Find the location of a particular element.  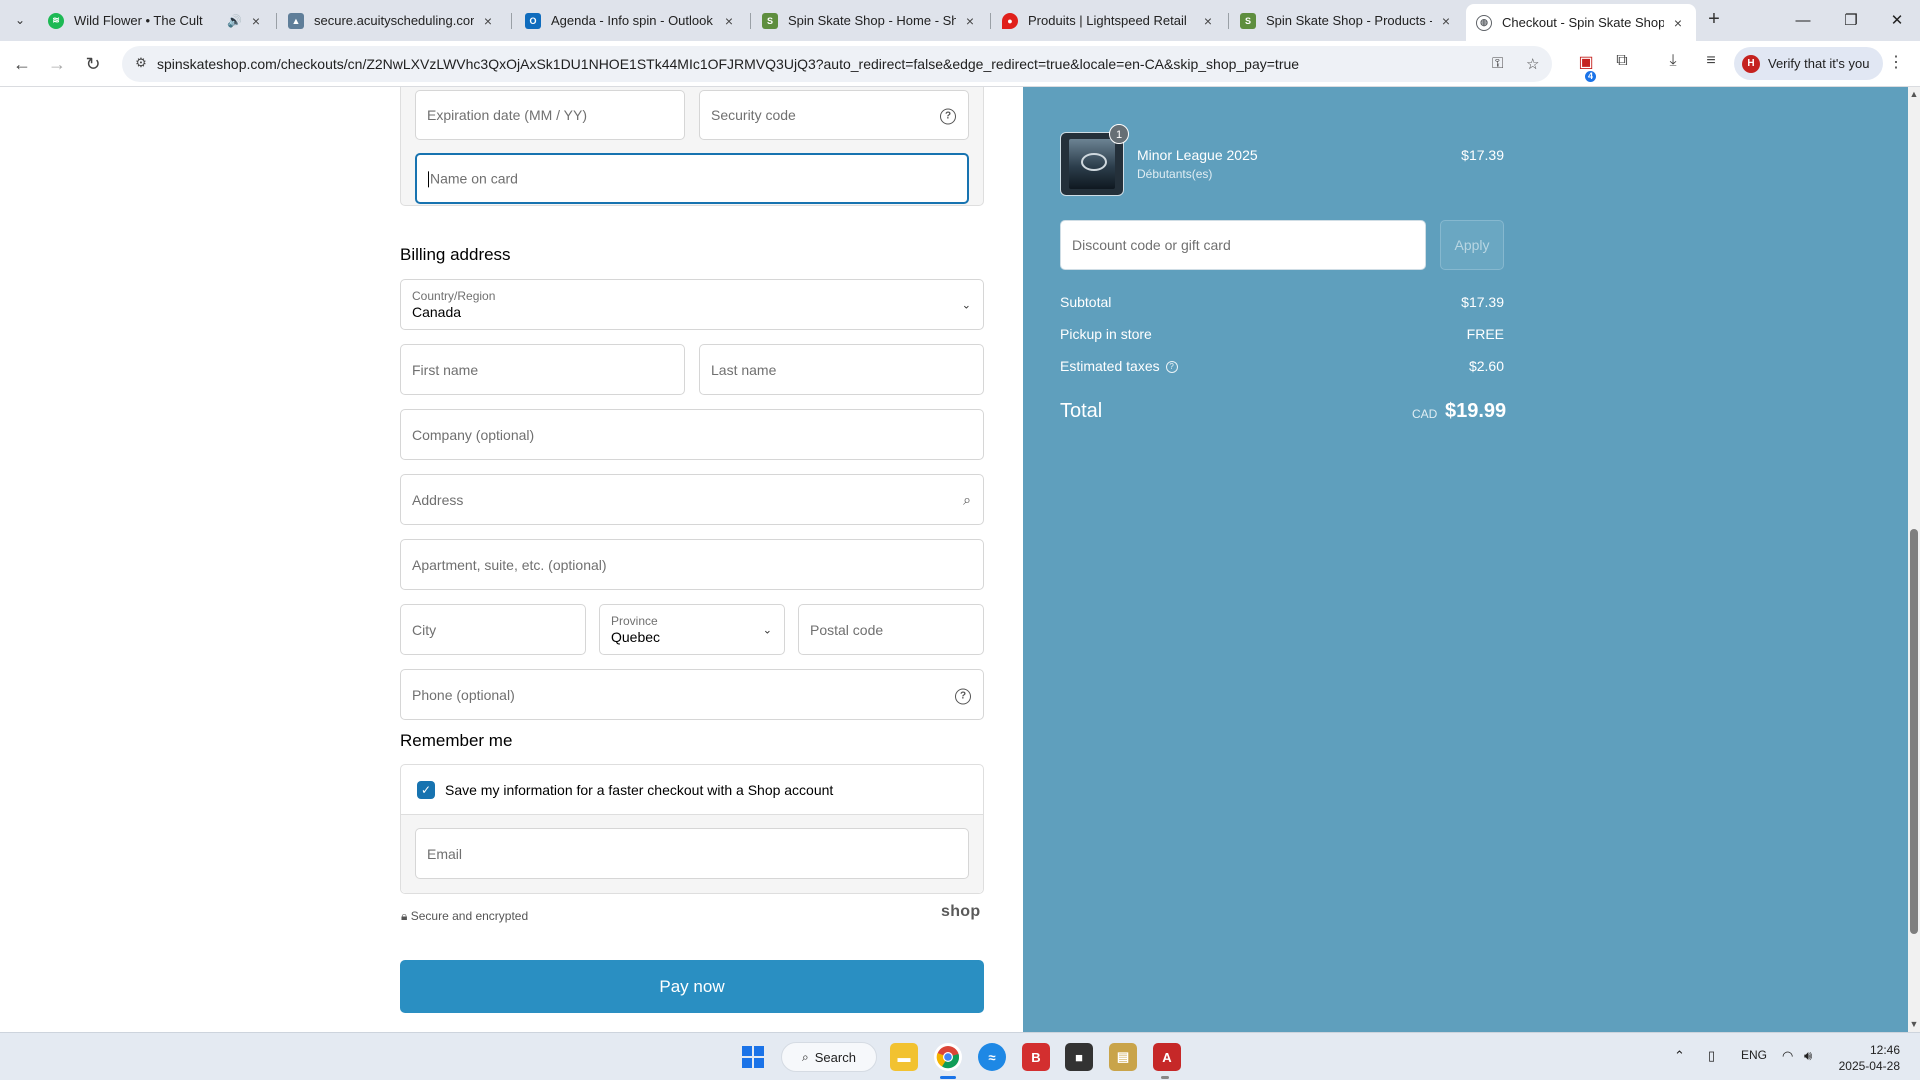

tab-title: Wild Flower • The Cult is located at coordinates (138, 20).